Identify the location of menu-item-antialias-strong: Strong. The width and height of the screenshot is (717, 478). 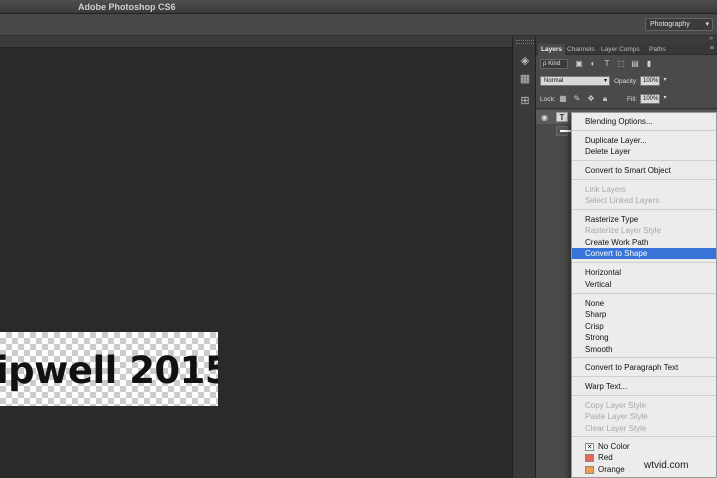
(644, 337).